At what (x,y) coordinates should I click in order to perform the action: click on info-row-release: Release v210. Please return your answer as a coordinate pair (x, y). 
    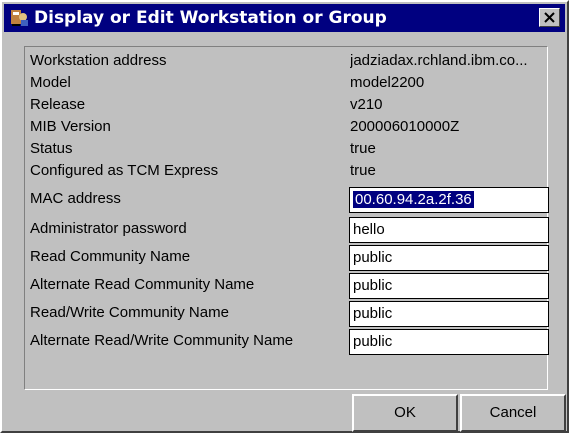
    Looking at the image, I should click on (287, 105).